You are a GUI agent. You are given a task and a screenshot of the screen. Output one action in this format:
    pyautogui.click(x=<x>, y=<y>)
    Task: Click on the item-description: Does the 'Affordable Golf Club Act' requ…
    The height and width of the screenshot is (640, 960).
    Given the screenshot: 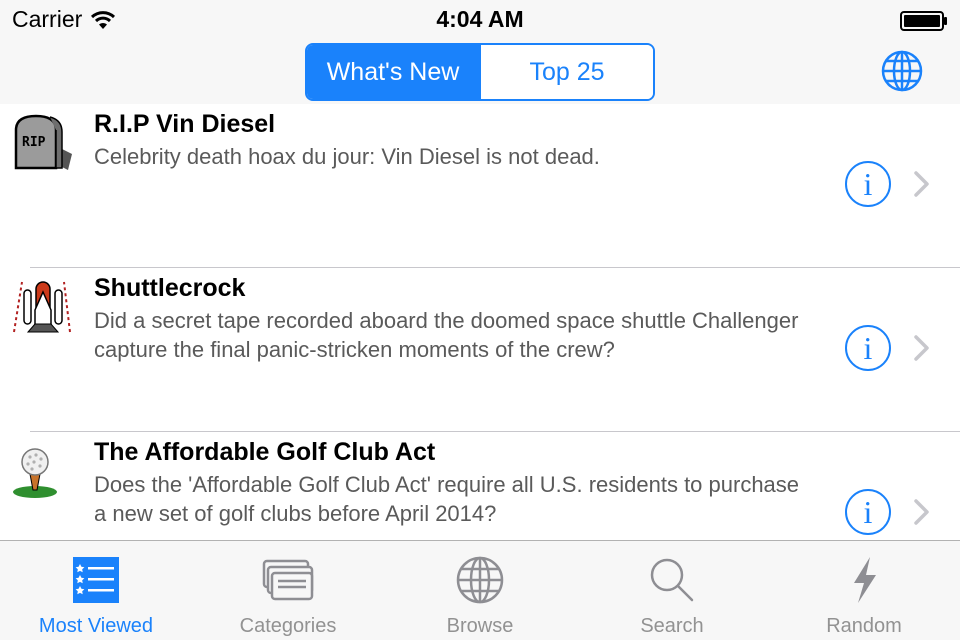 What is the action you would take?
    pyautogui.click(x=447, y=499)
    